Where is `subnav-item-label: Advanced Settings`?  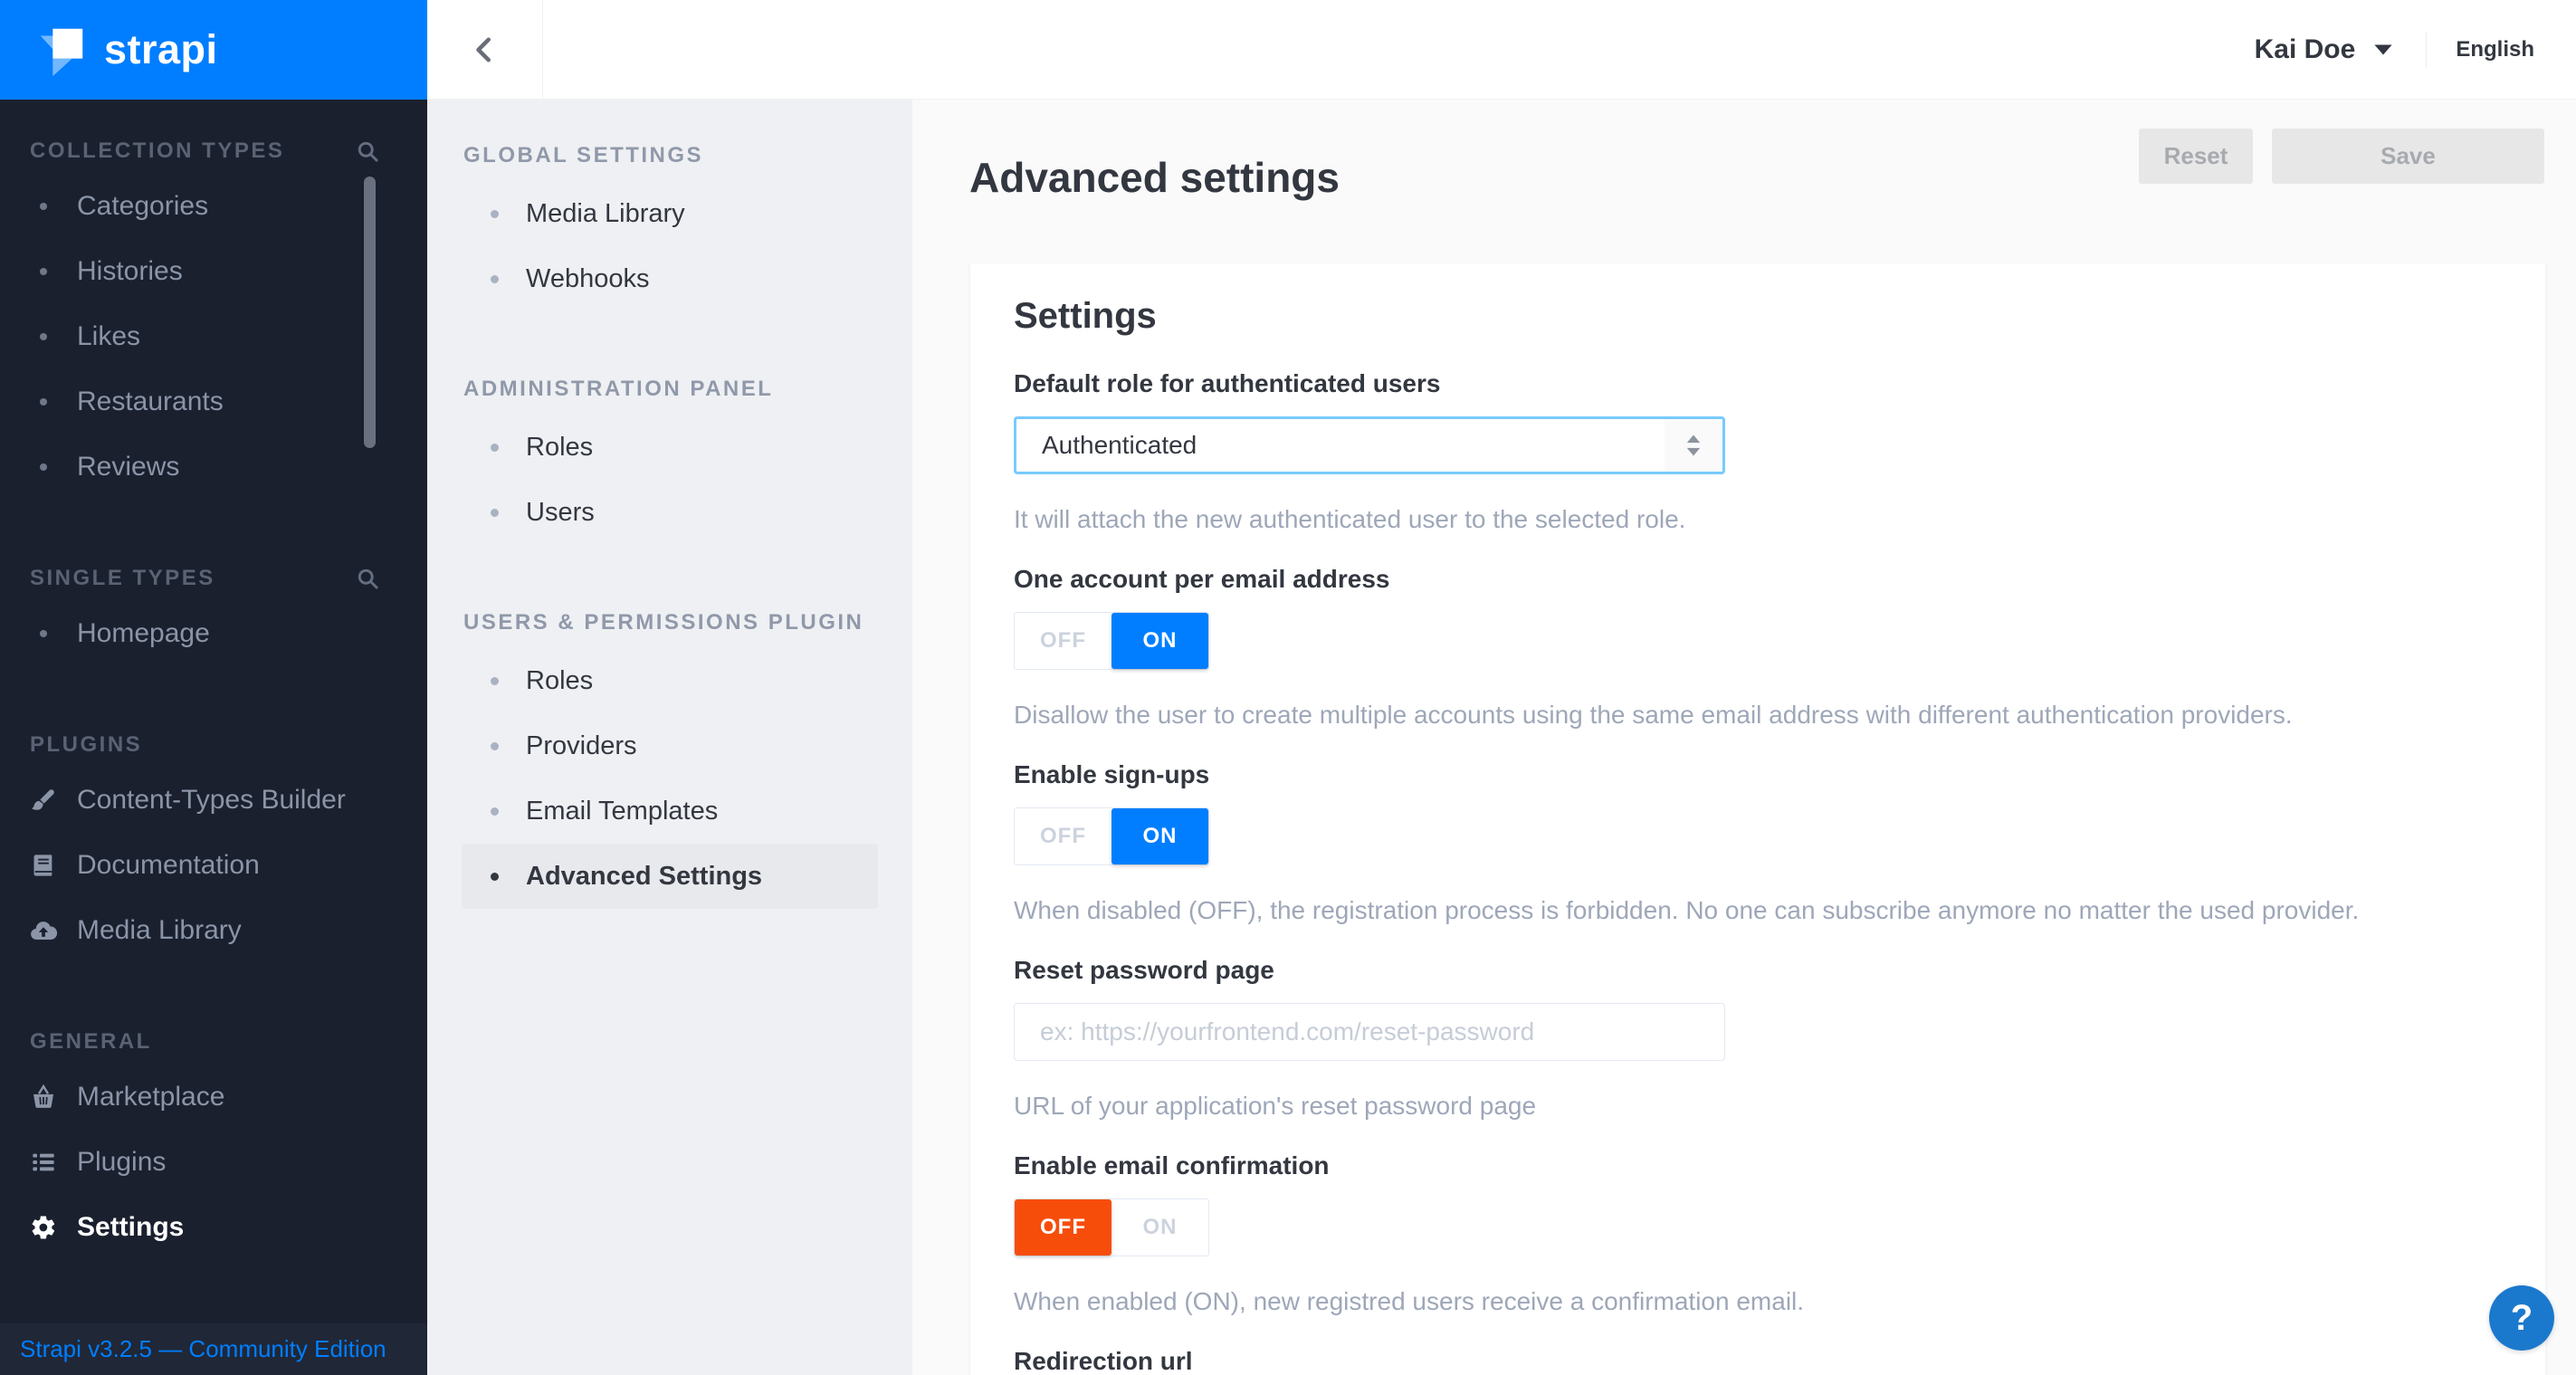 subnav-item-label: Advanced Settings is located at coordinates (644, 876).